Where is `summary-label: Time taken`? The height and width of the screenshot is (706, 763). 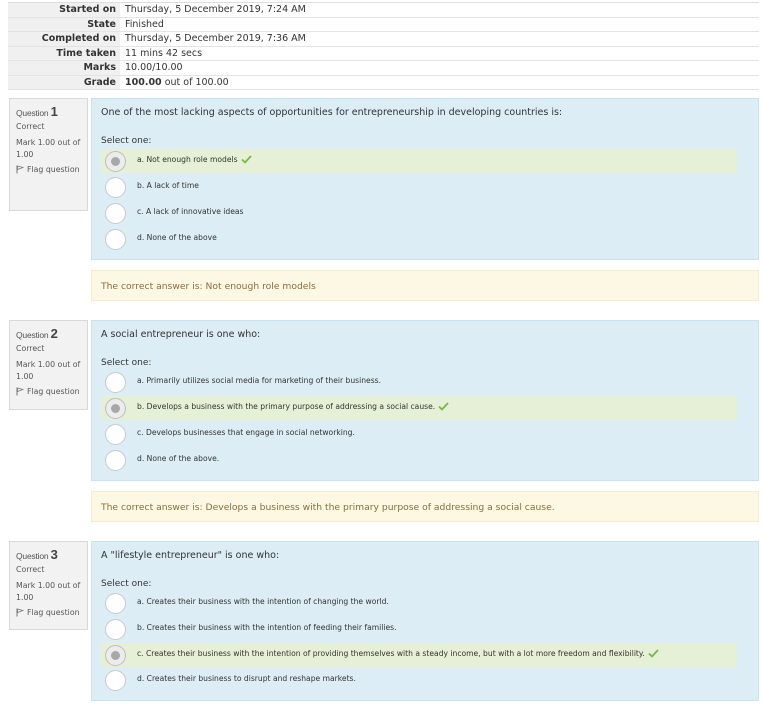
summary-label: Time taken is located at coordinates (64, 53).